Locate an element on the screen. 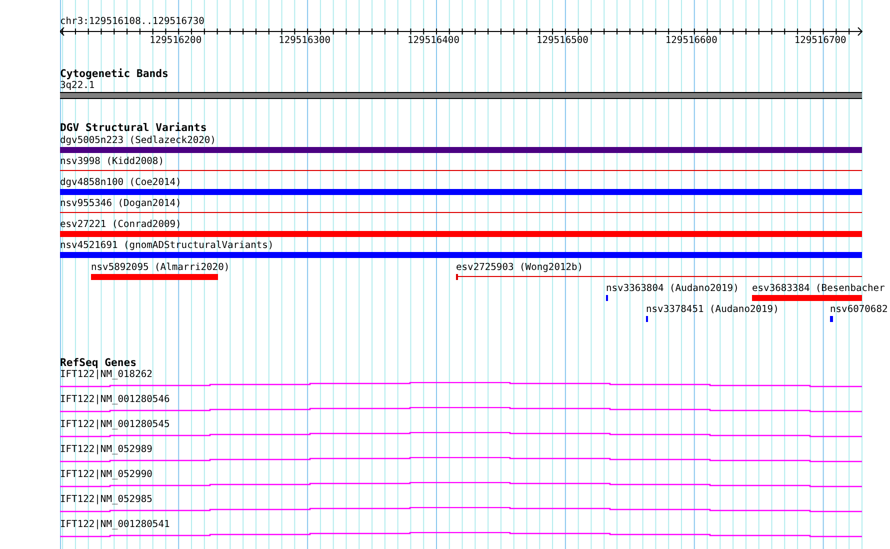 Image resolution: width=890 pixels, height=549 pixels. coordinate-label: 129516500 is located at coordinates (562, 40).